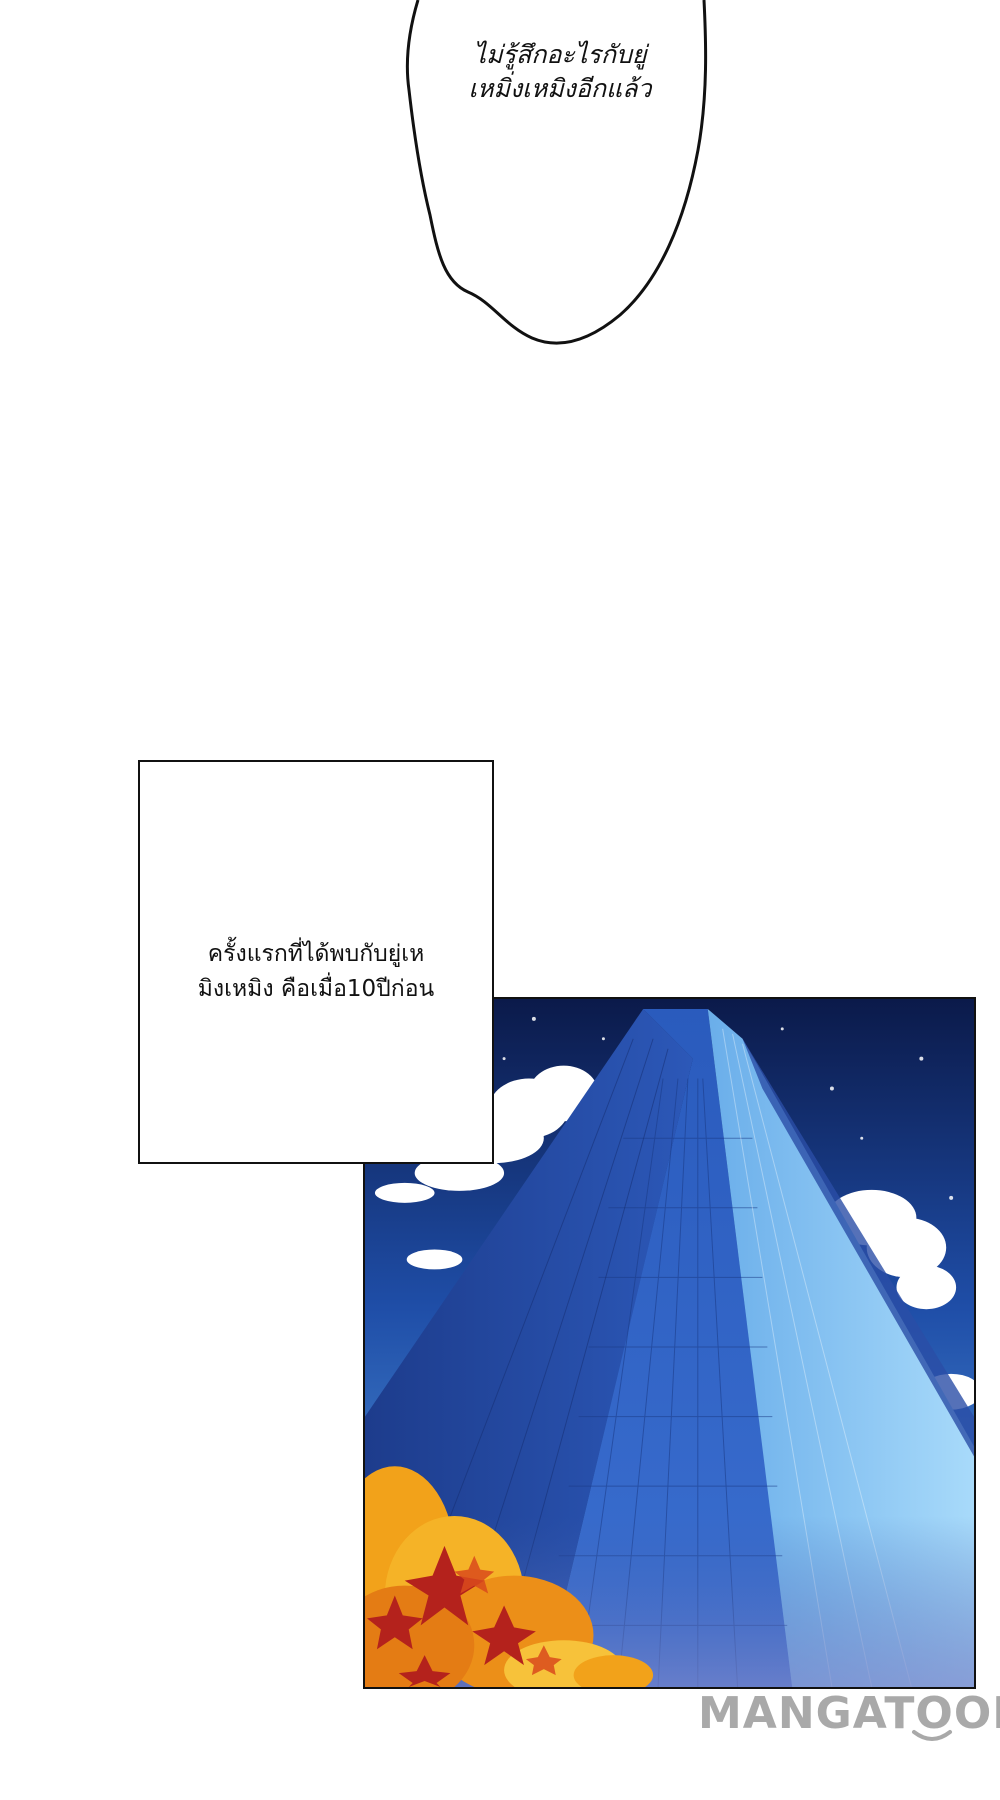  Describe the element at coordinates (560, 88) in the screenshot. I see `speech-line: เหมิ่งเหมิงอีกแล้ว` at that location.